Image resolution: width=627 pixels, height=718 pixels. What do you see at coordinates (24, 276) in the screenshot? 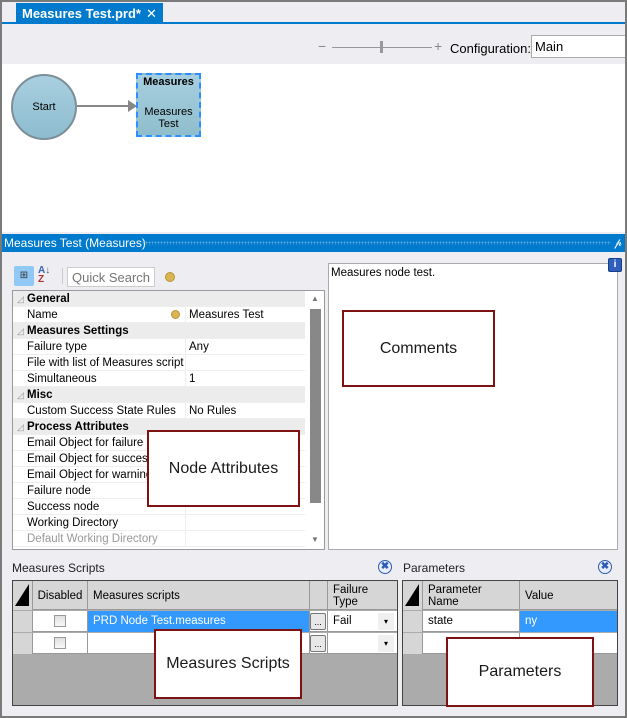
I see `categorized-view-icon: ⊞` at bounding box center [24, 276].